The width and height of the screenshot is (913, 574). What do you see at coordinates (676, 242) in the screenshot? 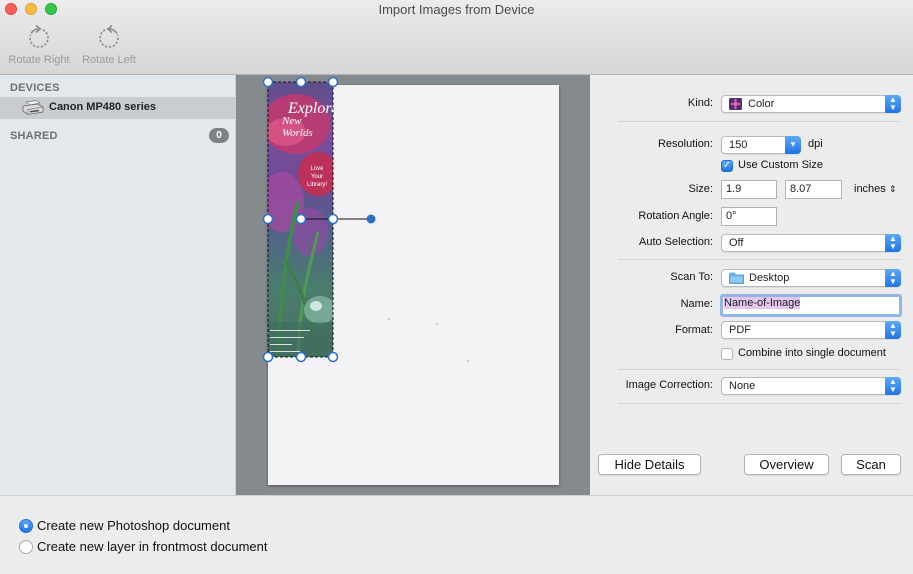
I see `auto-selection-label: Auto Selection:` at bounding box center [676, 242].